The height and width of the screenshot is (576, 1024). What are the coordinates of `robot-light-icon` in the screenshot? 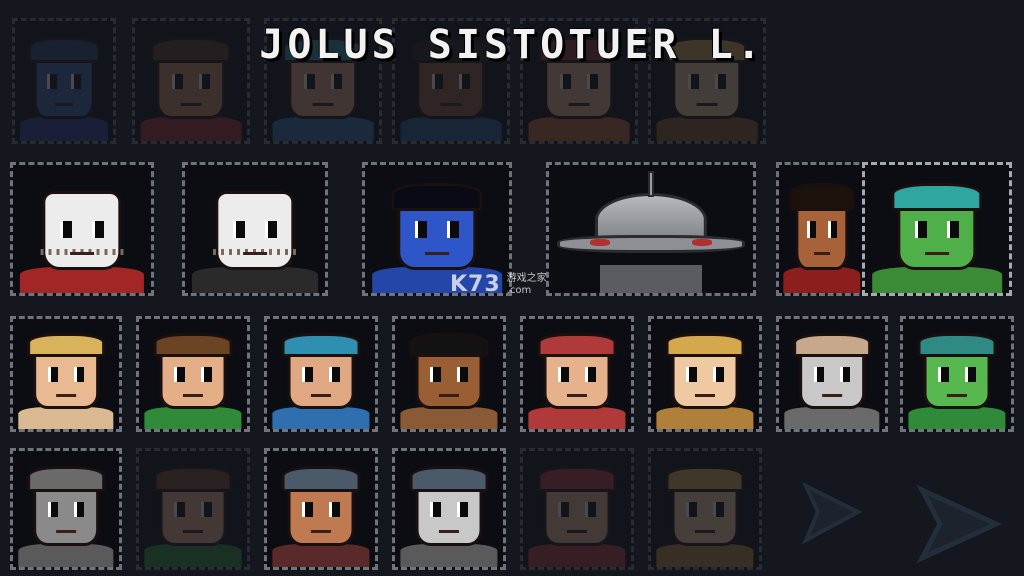 It's located at (600, 242).